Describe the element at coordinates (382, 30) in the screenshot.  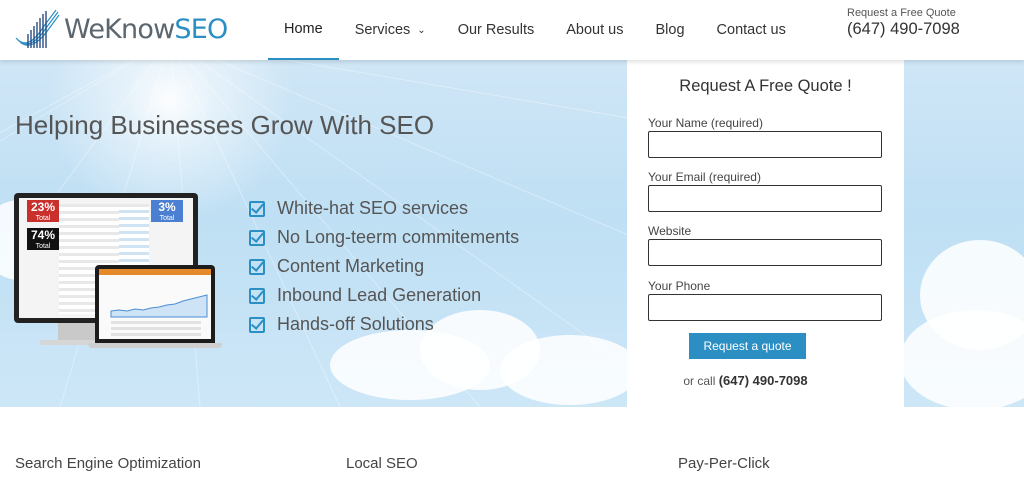
I see `nav-services-label: Services` at that location.